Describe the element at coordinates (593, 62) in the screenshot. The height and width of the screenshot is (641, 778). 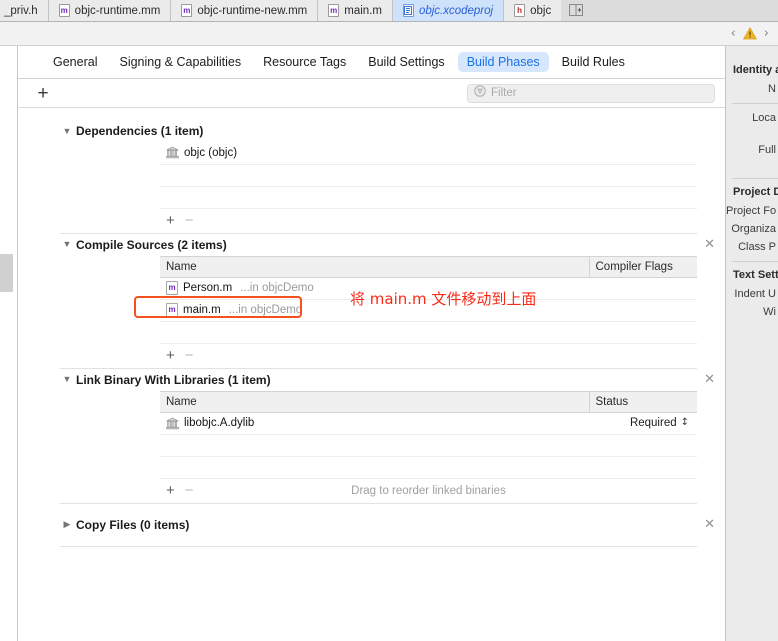
I see `tab-build-rules: Build Rules` at that location.